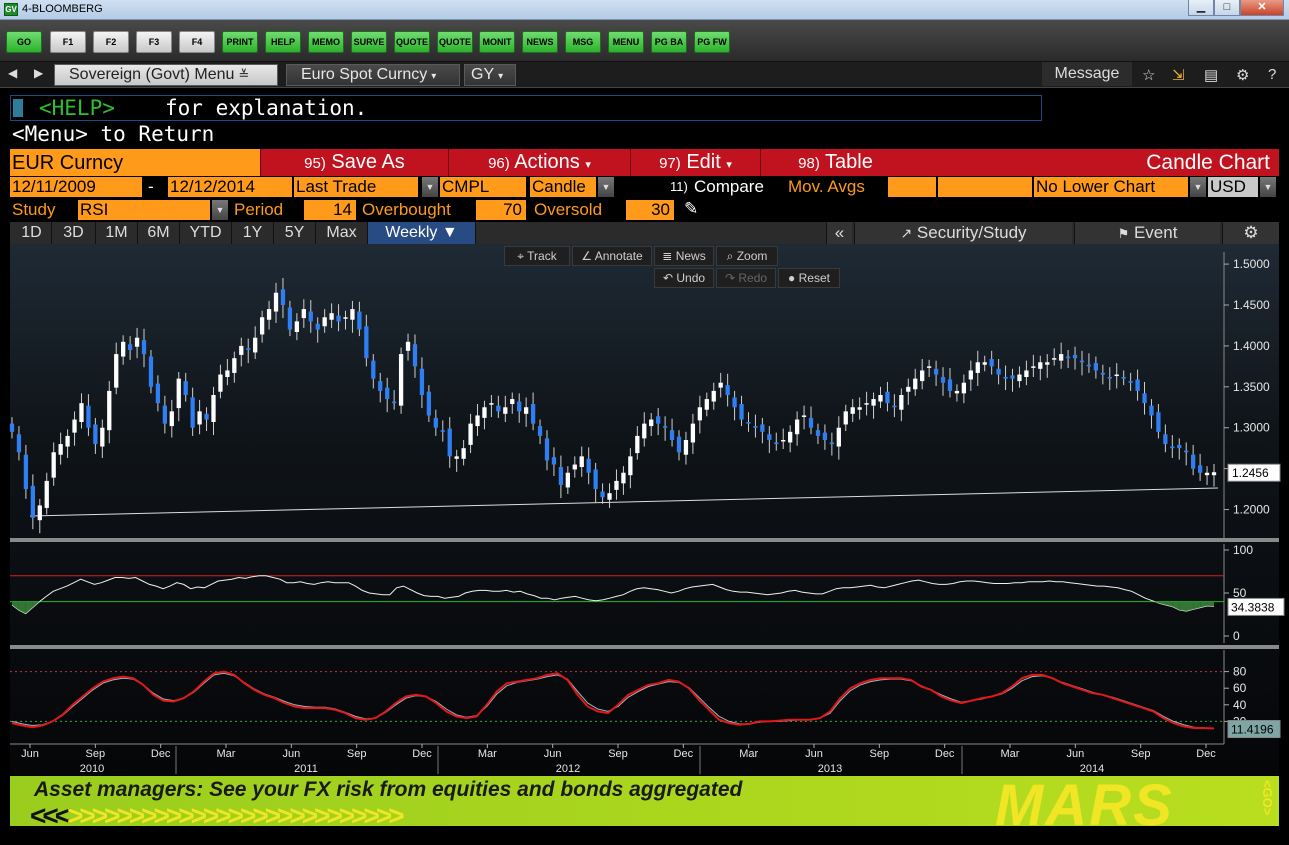  What do you see at coordinates (1251, 510) in the screenshot?
I see `price-tick-label: 1.2000` at bounding box center [1251, 510].